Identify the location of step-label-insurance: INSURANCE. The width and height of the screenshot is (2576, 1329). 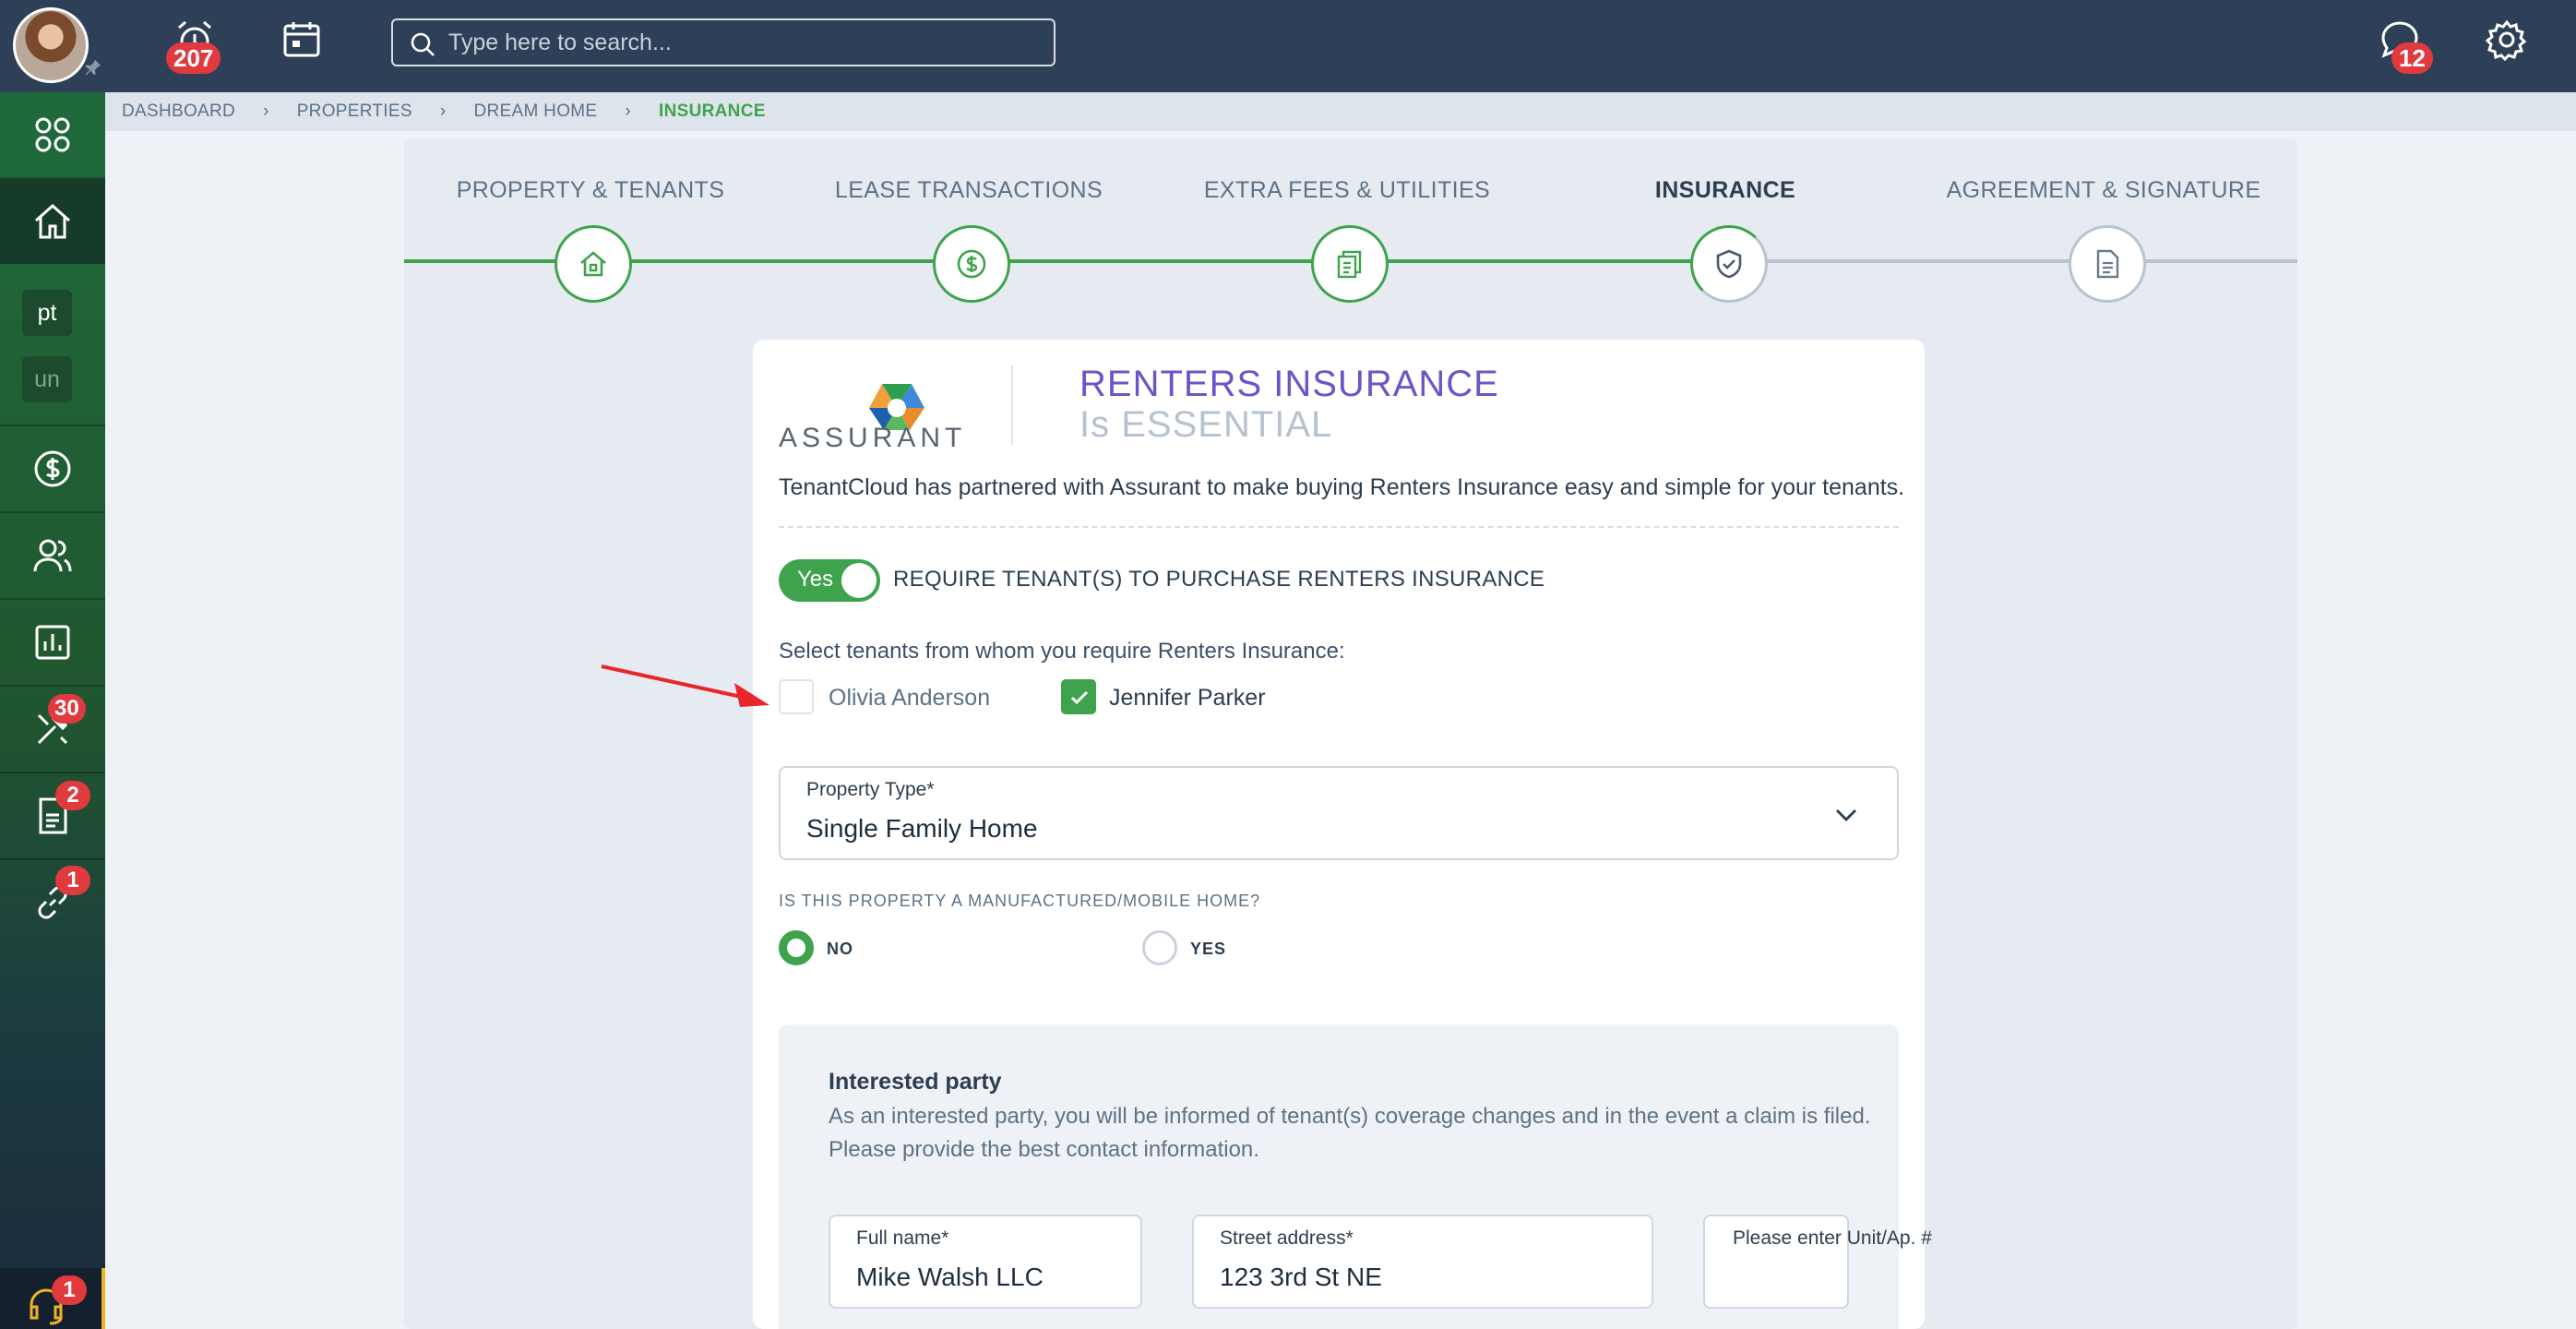
(1726, 191).